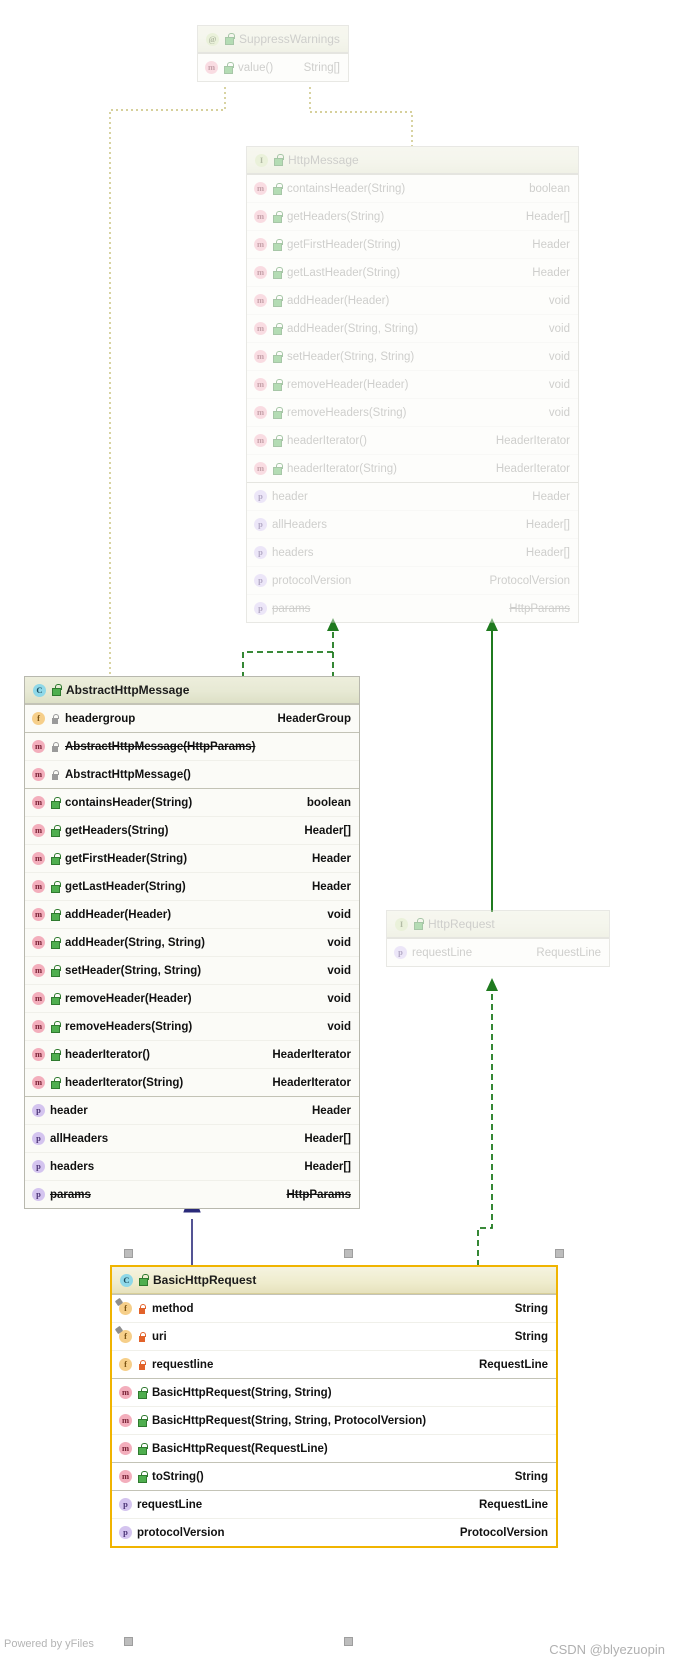 This screenshot has width=673, height=1666. I want to click on member-name-label: addHeader(String, String), so click(135, 942).